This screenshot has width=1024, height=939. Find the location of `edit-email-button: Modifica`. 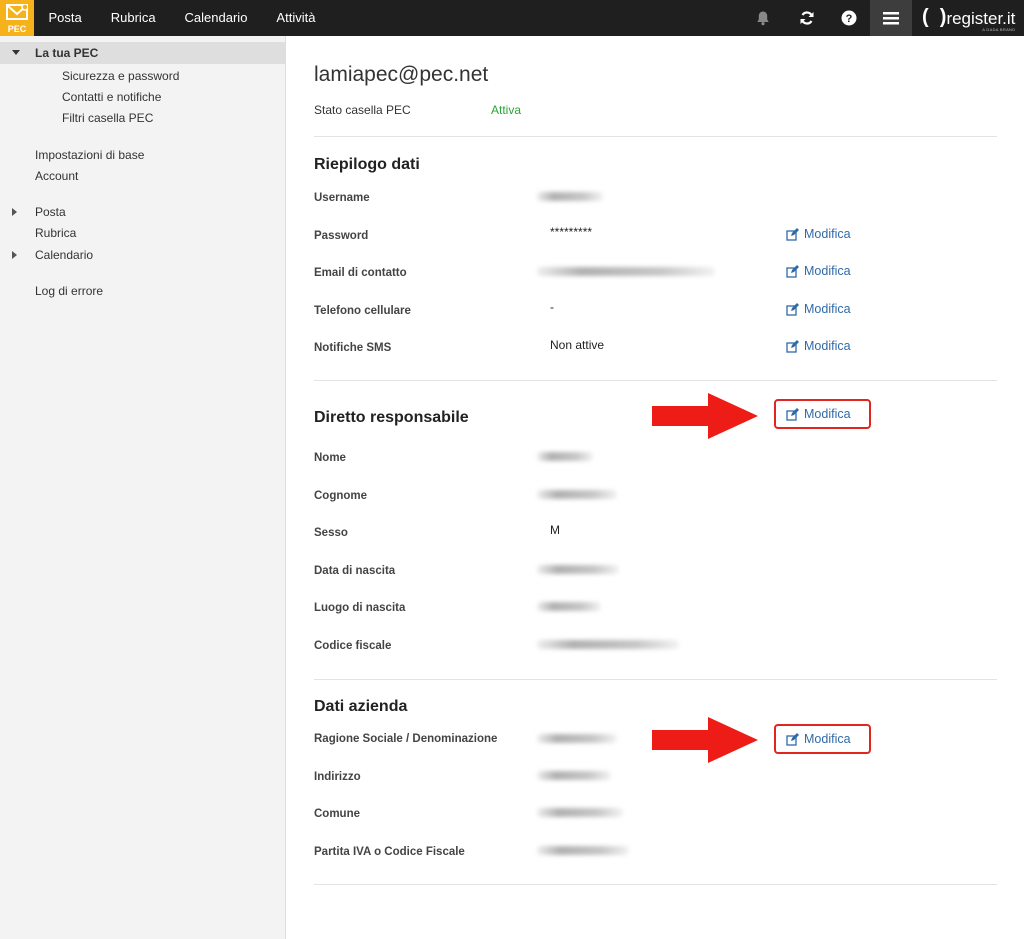

edit-email-button: Modifica is located at coordinates (818, 271).